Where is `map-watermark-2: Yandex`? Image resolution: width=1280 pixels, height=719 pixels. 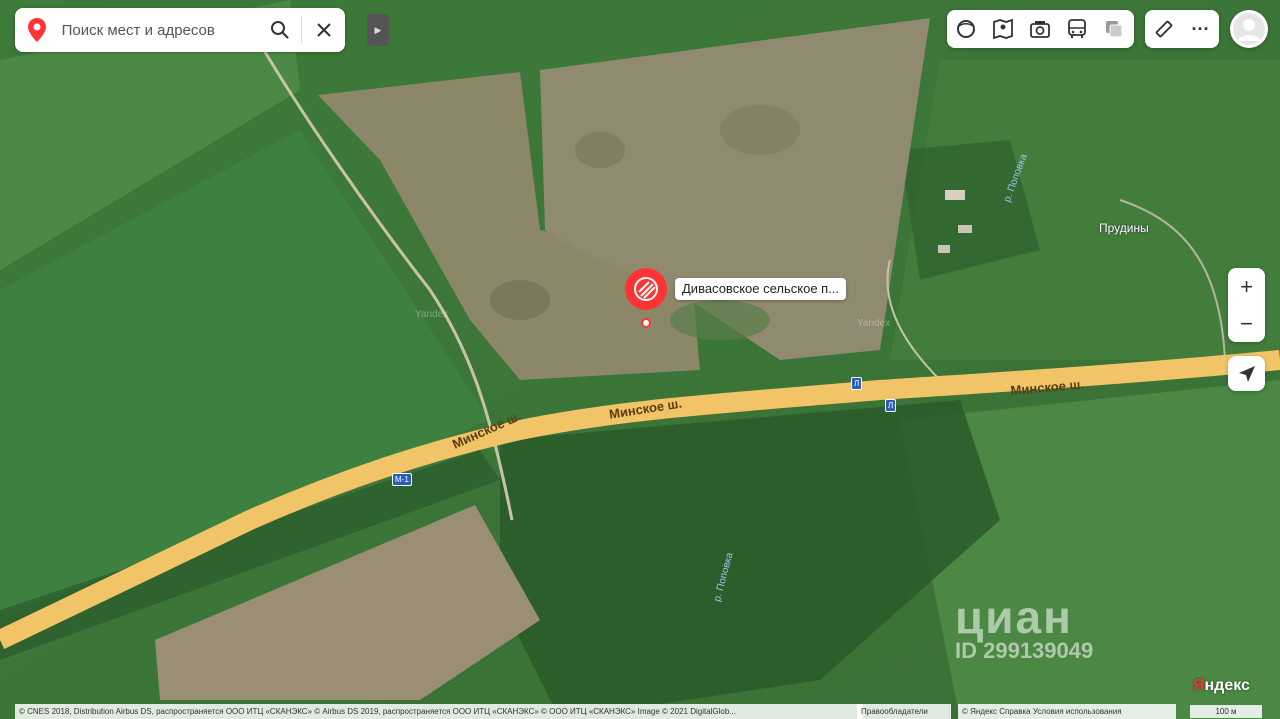 map-watermark-2: Yandex is located at coordinates (874, 323).